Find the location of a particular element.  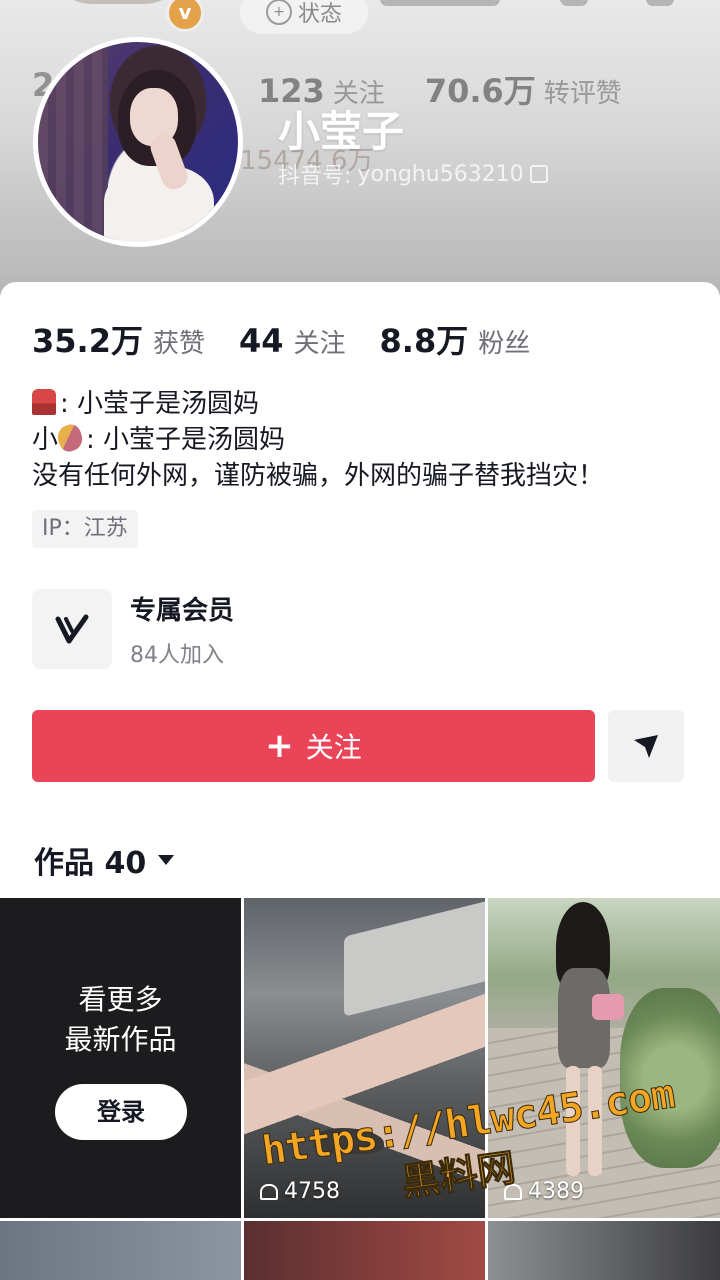

stat-num: 44 is located at coordinates (261, 341).